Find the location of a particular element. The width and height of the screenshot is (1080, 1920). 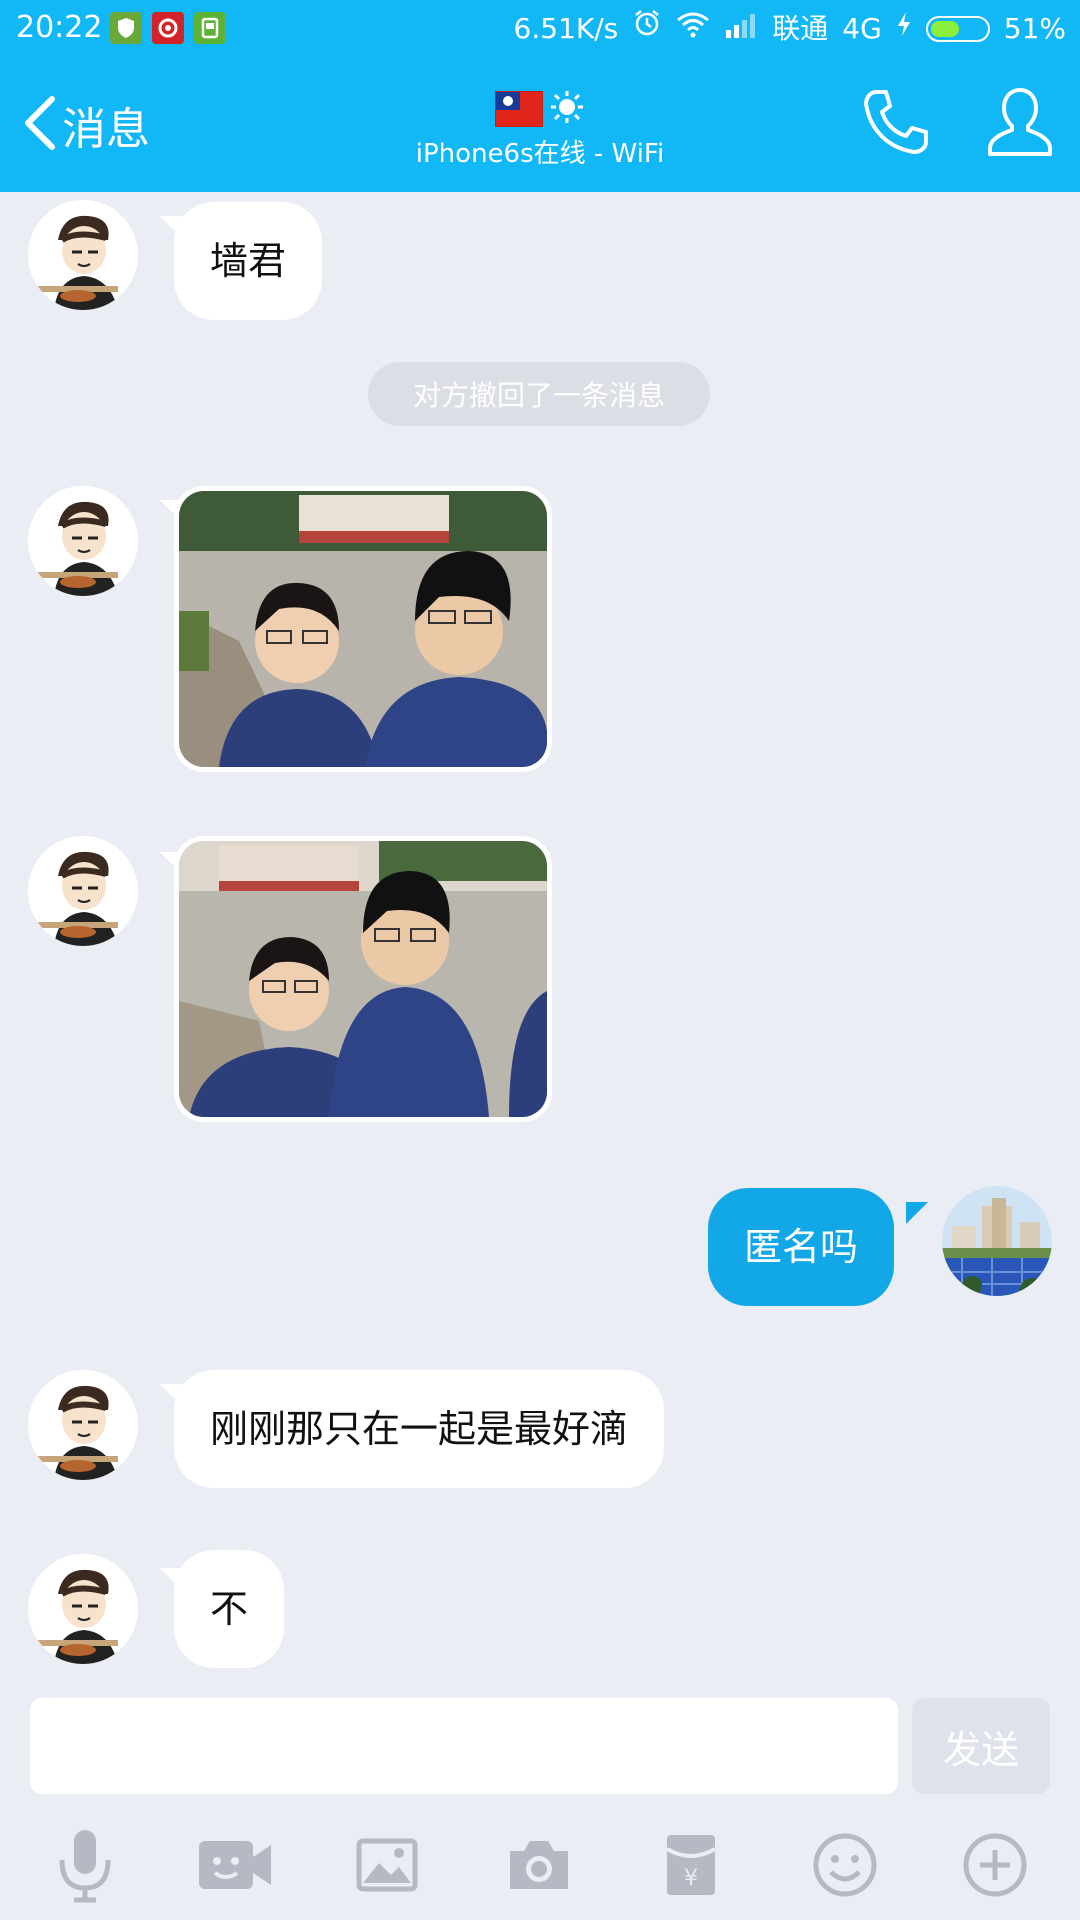

chat-title: iPhone6s在线 - WiFi is located at coordinates (540, 129).